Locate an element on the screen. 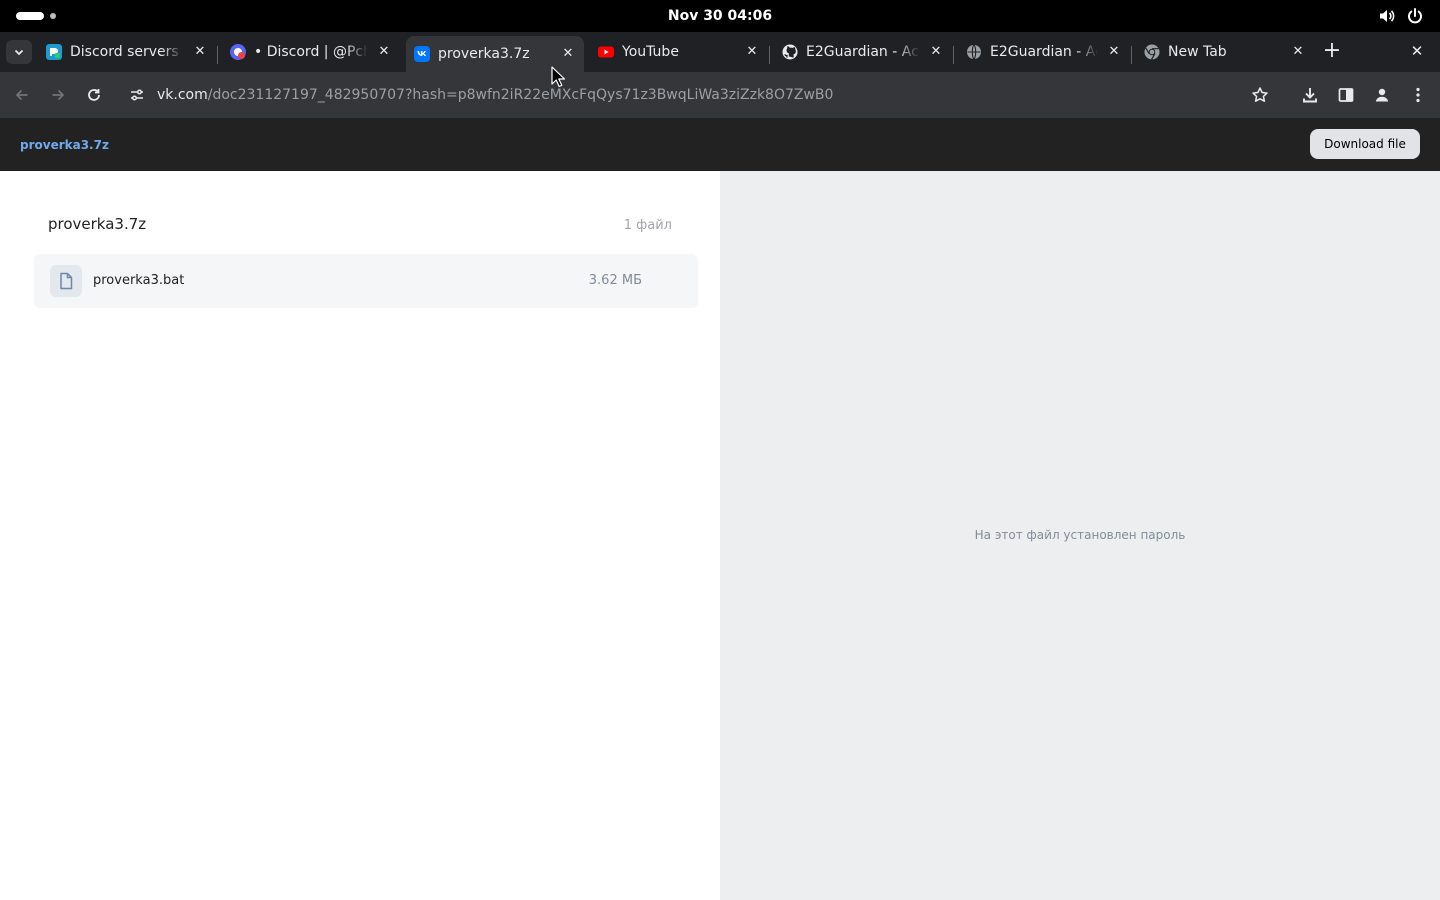 The image size is (1440, 900). password-protected-note: На этот файл установлен пароль is located at coordinates (1080, 535).